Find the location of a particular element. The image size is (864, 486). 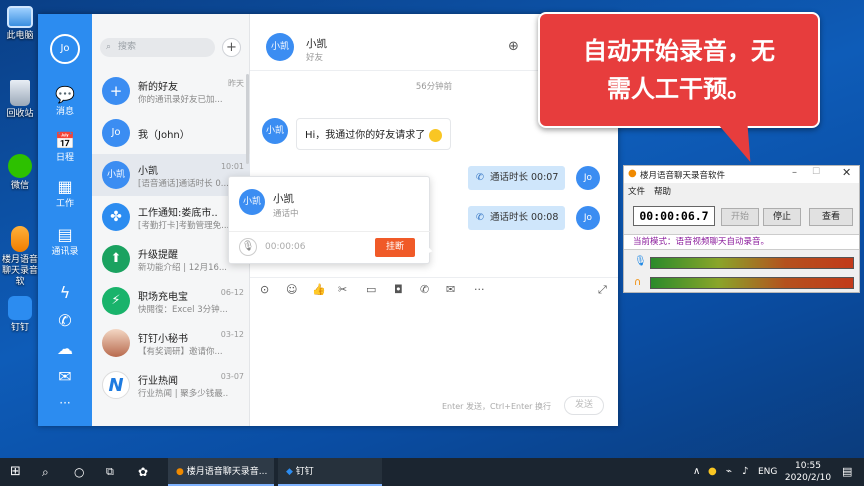

minimize-icon: – is located at coordinates (794, 172).